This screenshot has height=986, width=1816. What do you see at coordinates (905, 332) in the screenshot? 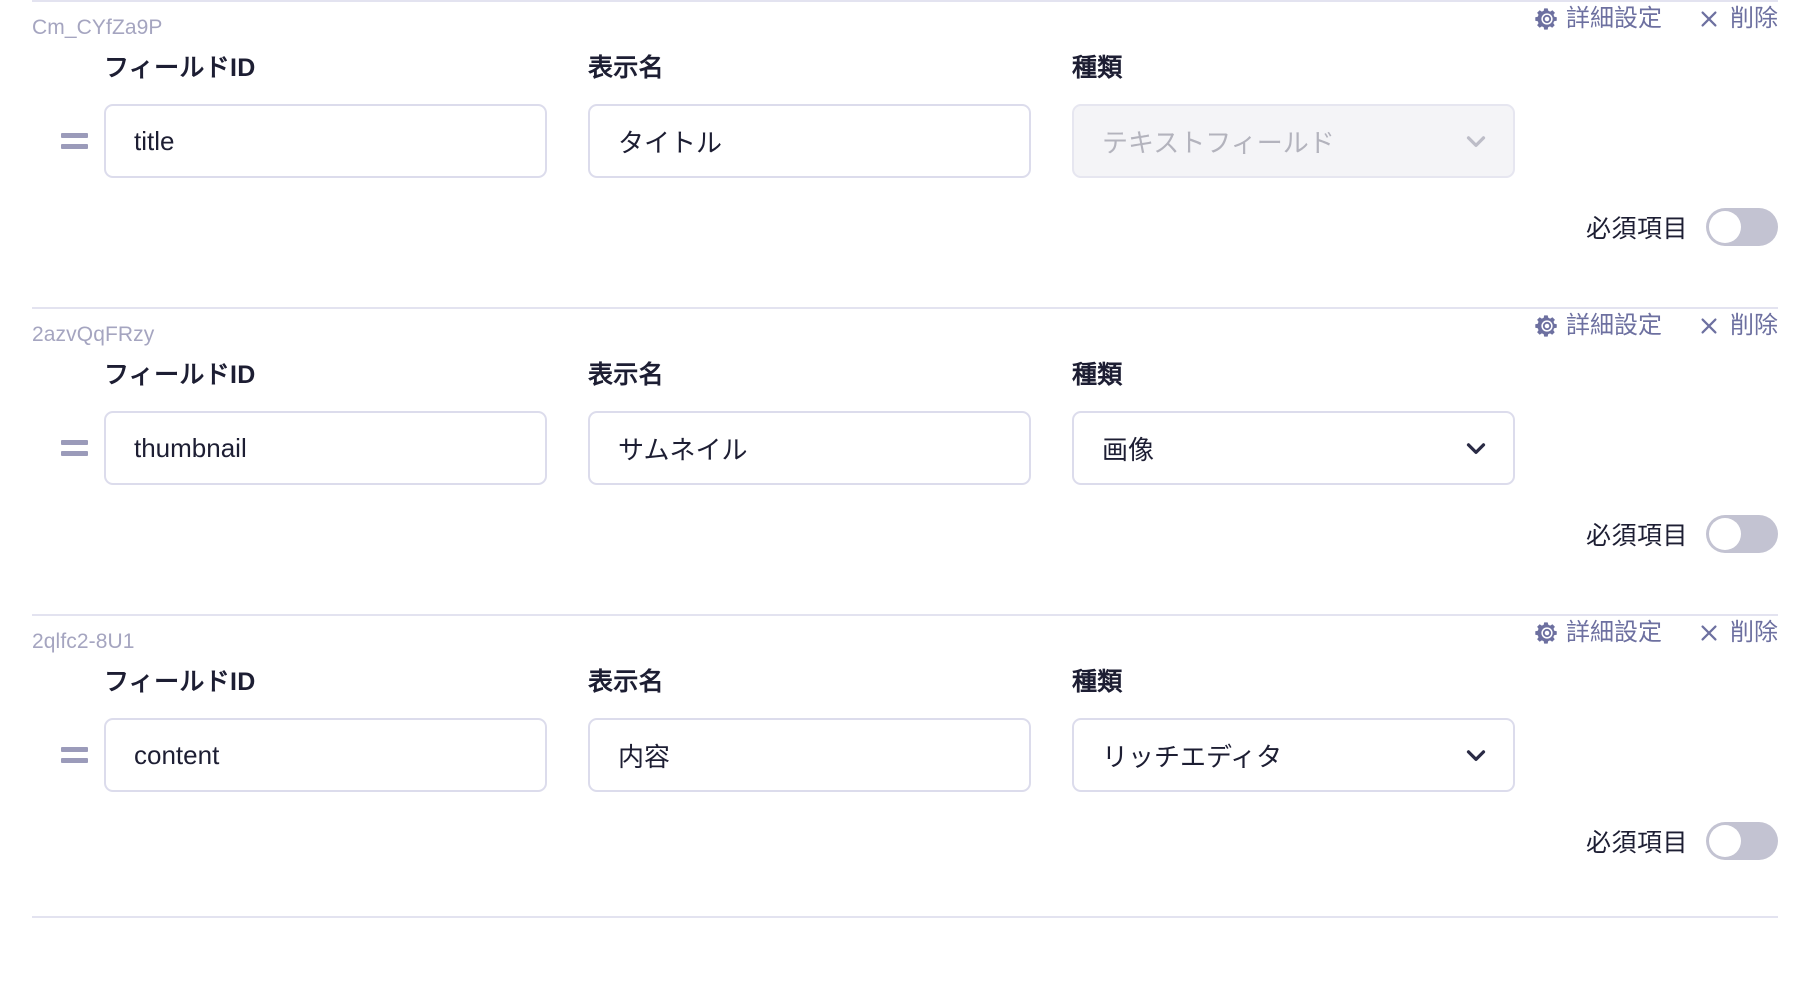
I see `field-row-header: 2azvQqFRzy 詳細設定 削除` at bounding box center [905, 332].